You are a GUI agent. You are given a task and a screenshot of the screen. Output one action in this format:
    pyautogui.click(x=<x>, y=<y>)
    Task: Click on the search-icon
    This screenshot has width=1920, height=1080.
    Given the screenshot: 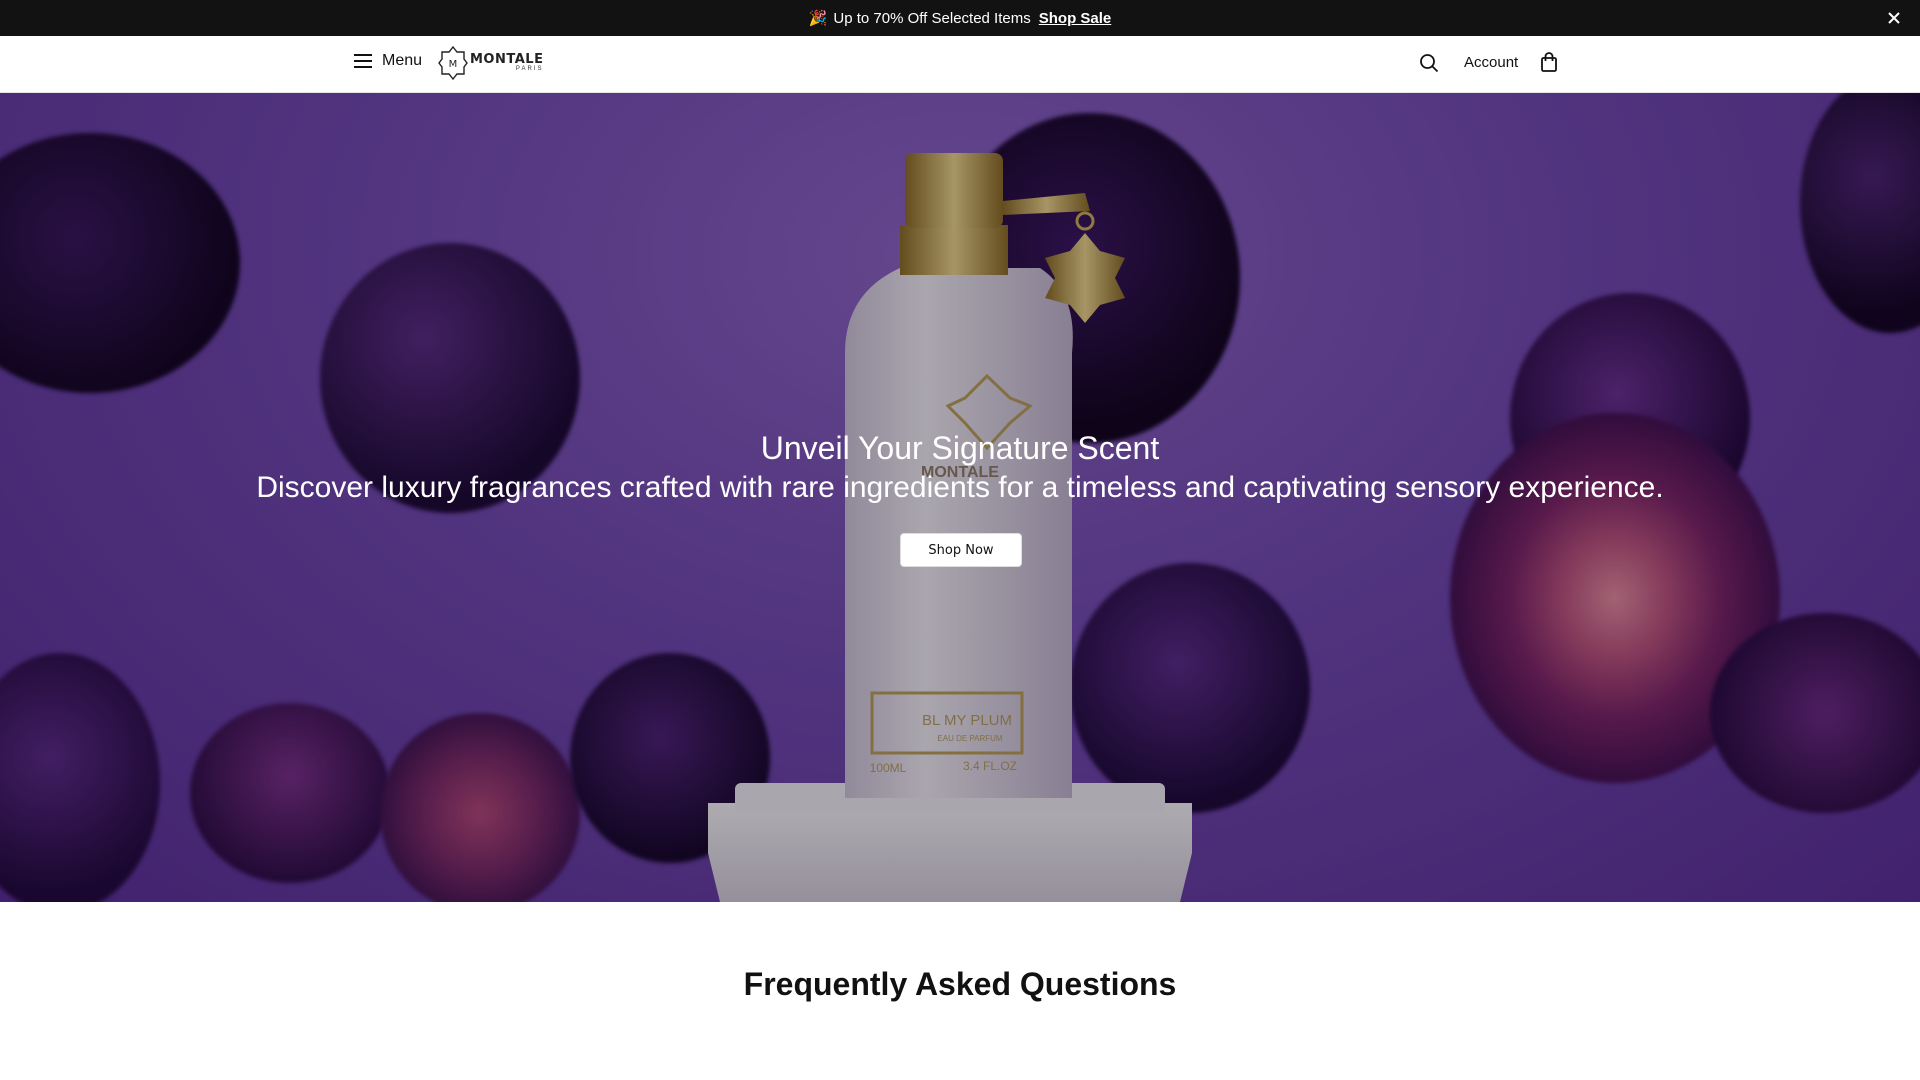 What is the action you would take?
    pyautogui.click(x=1429, y=63)
    